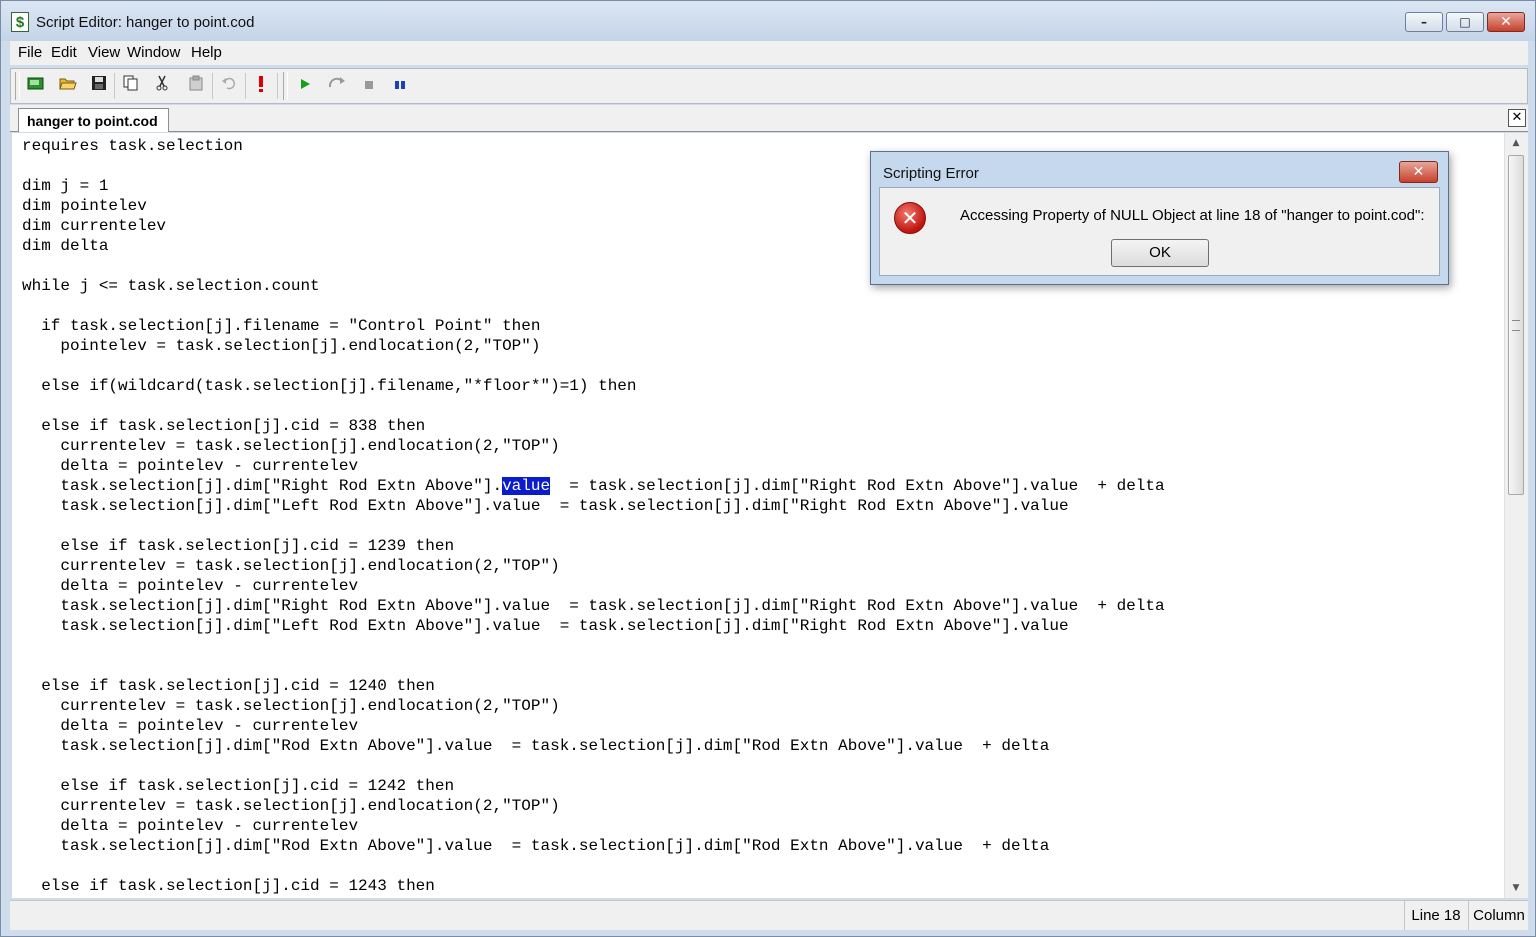 The width and height of the screenshot is (1536, 937). I want to click on dialog-title: Scripting Error, so click(931, 173).